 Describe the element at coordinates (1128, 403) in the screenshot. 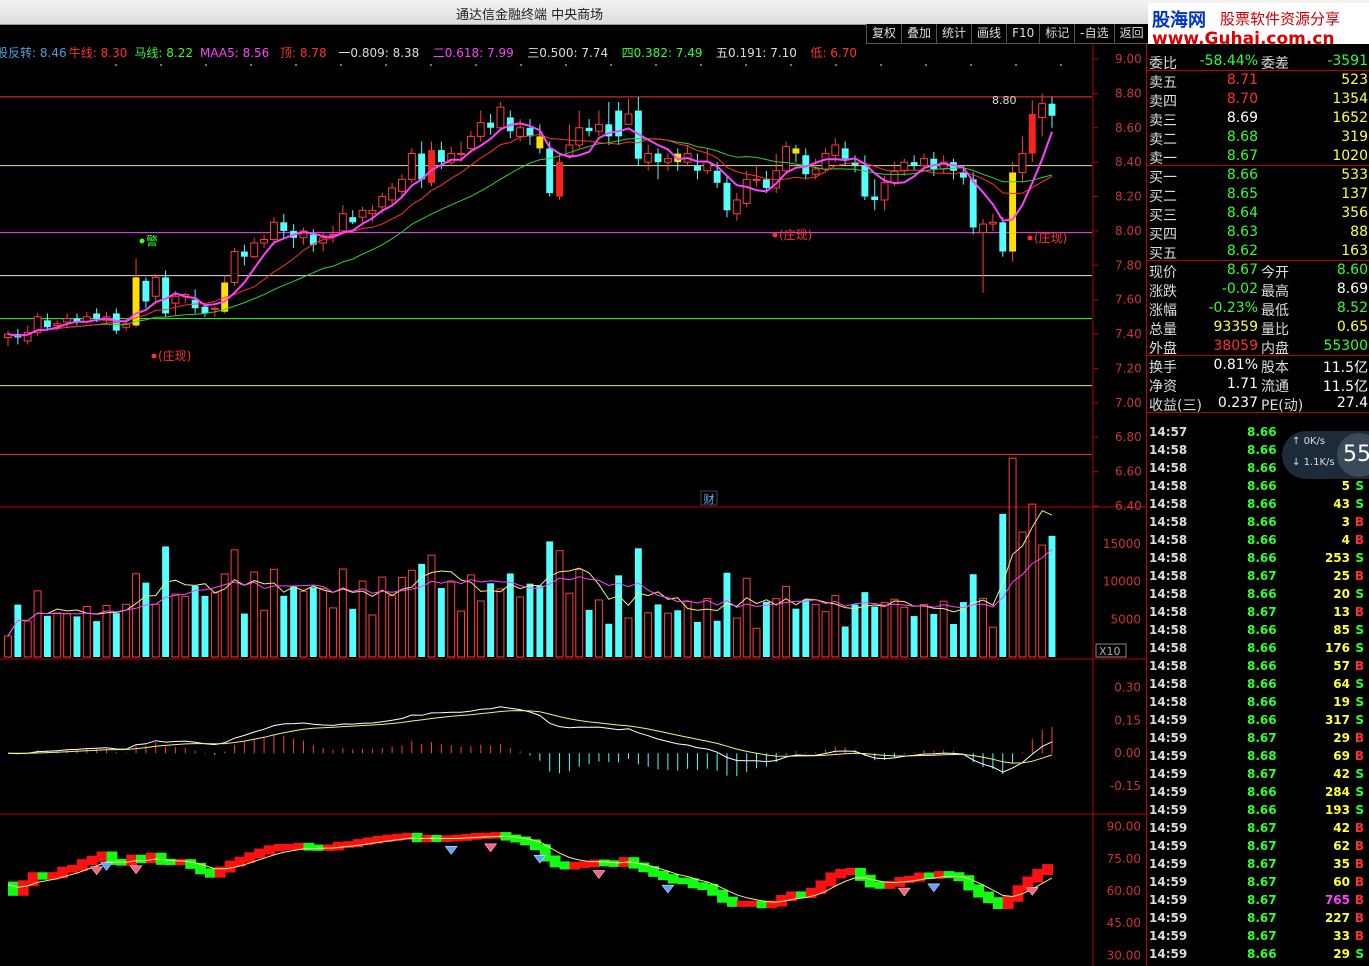

I see `price-axis-label-10: 7.00` at that location.